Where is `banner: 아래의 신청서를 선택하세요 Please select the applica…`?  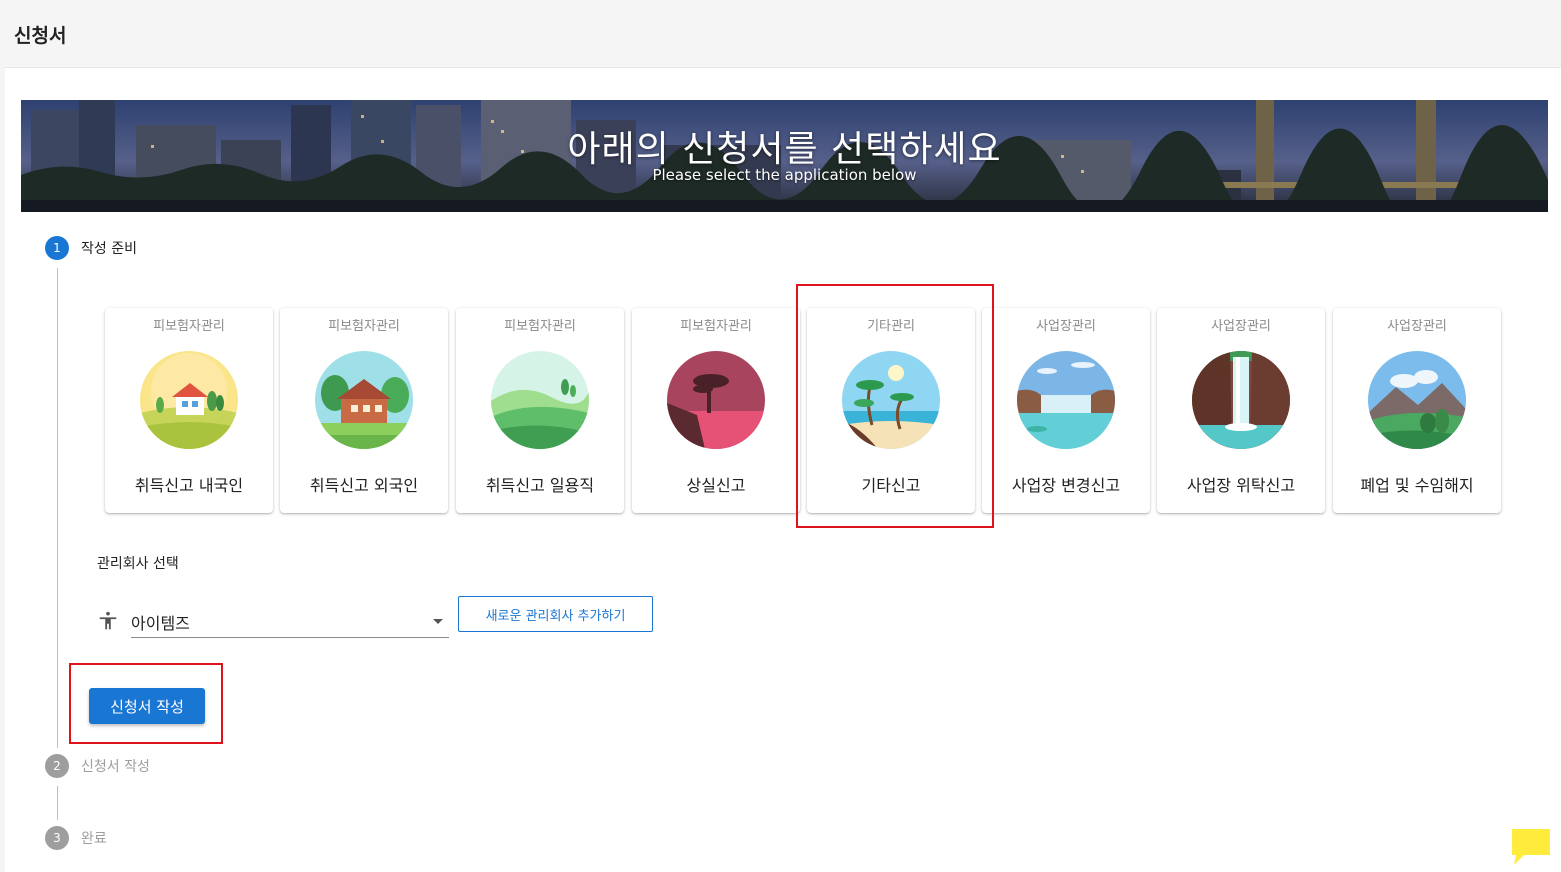
banner: 아래의 신청서를 선택하세요 Please select the applica… is located at coordinates (784, 156).